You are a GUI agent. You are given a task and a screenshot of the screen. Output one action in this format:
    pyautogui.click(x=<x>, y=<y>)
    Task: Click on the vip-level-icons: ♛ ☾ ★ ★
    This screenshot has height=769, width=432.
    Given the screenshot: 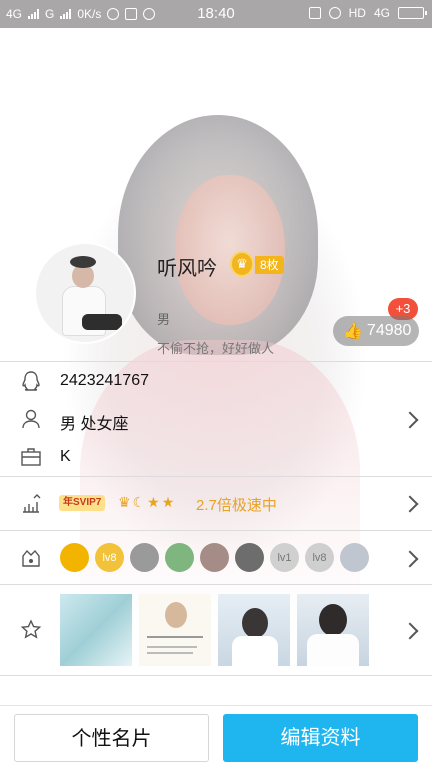 What is the action you would take?
    pyautogui.click(x=146, y=502)
    